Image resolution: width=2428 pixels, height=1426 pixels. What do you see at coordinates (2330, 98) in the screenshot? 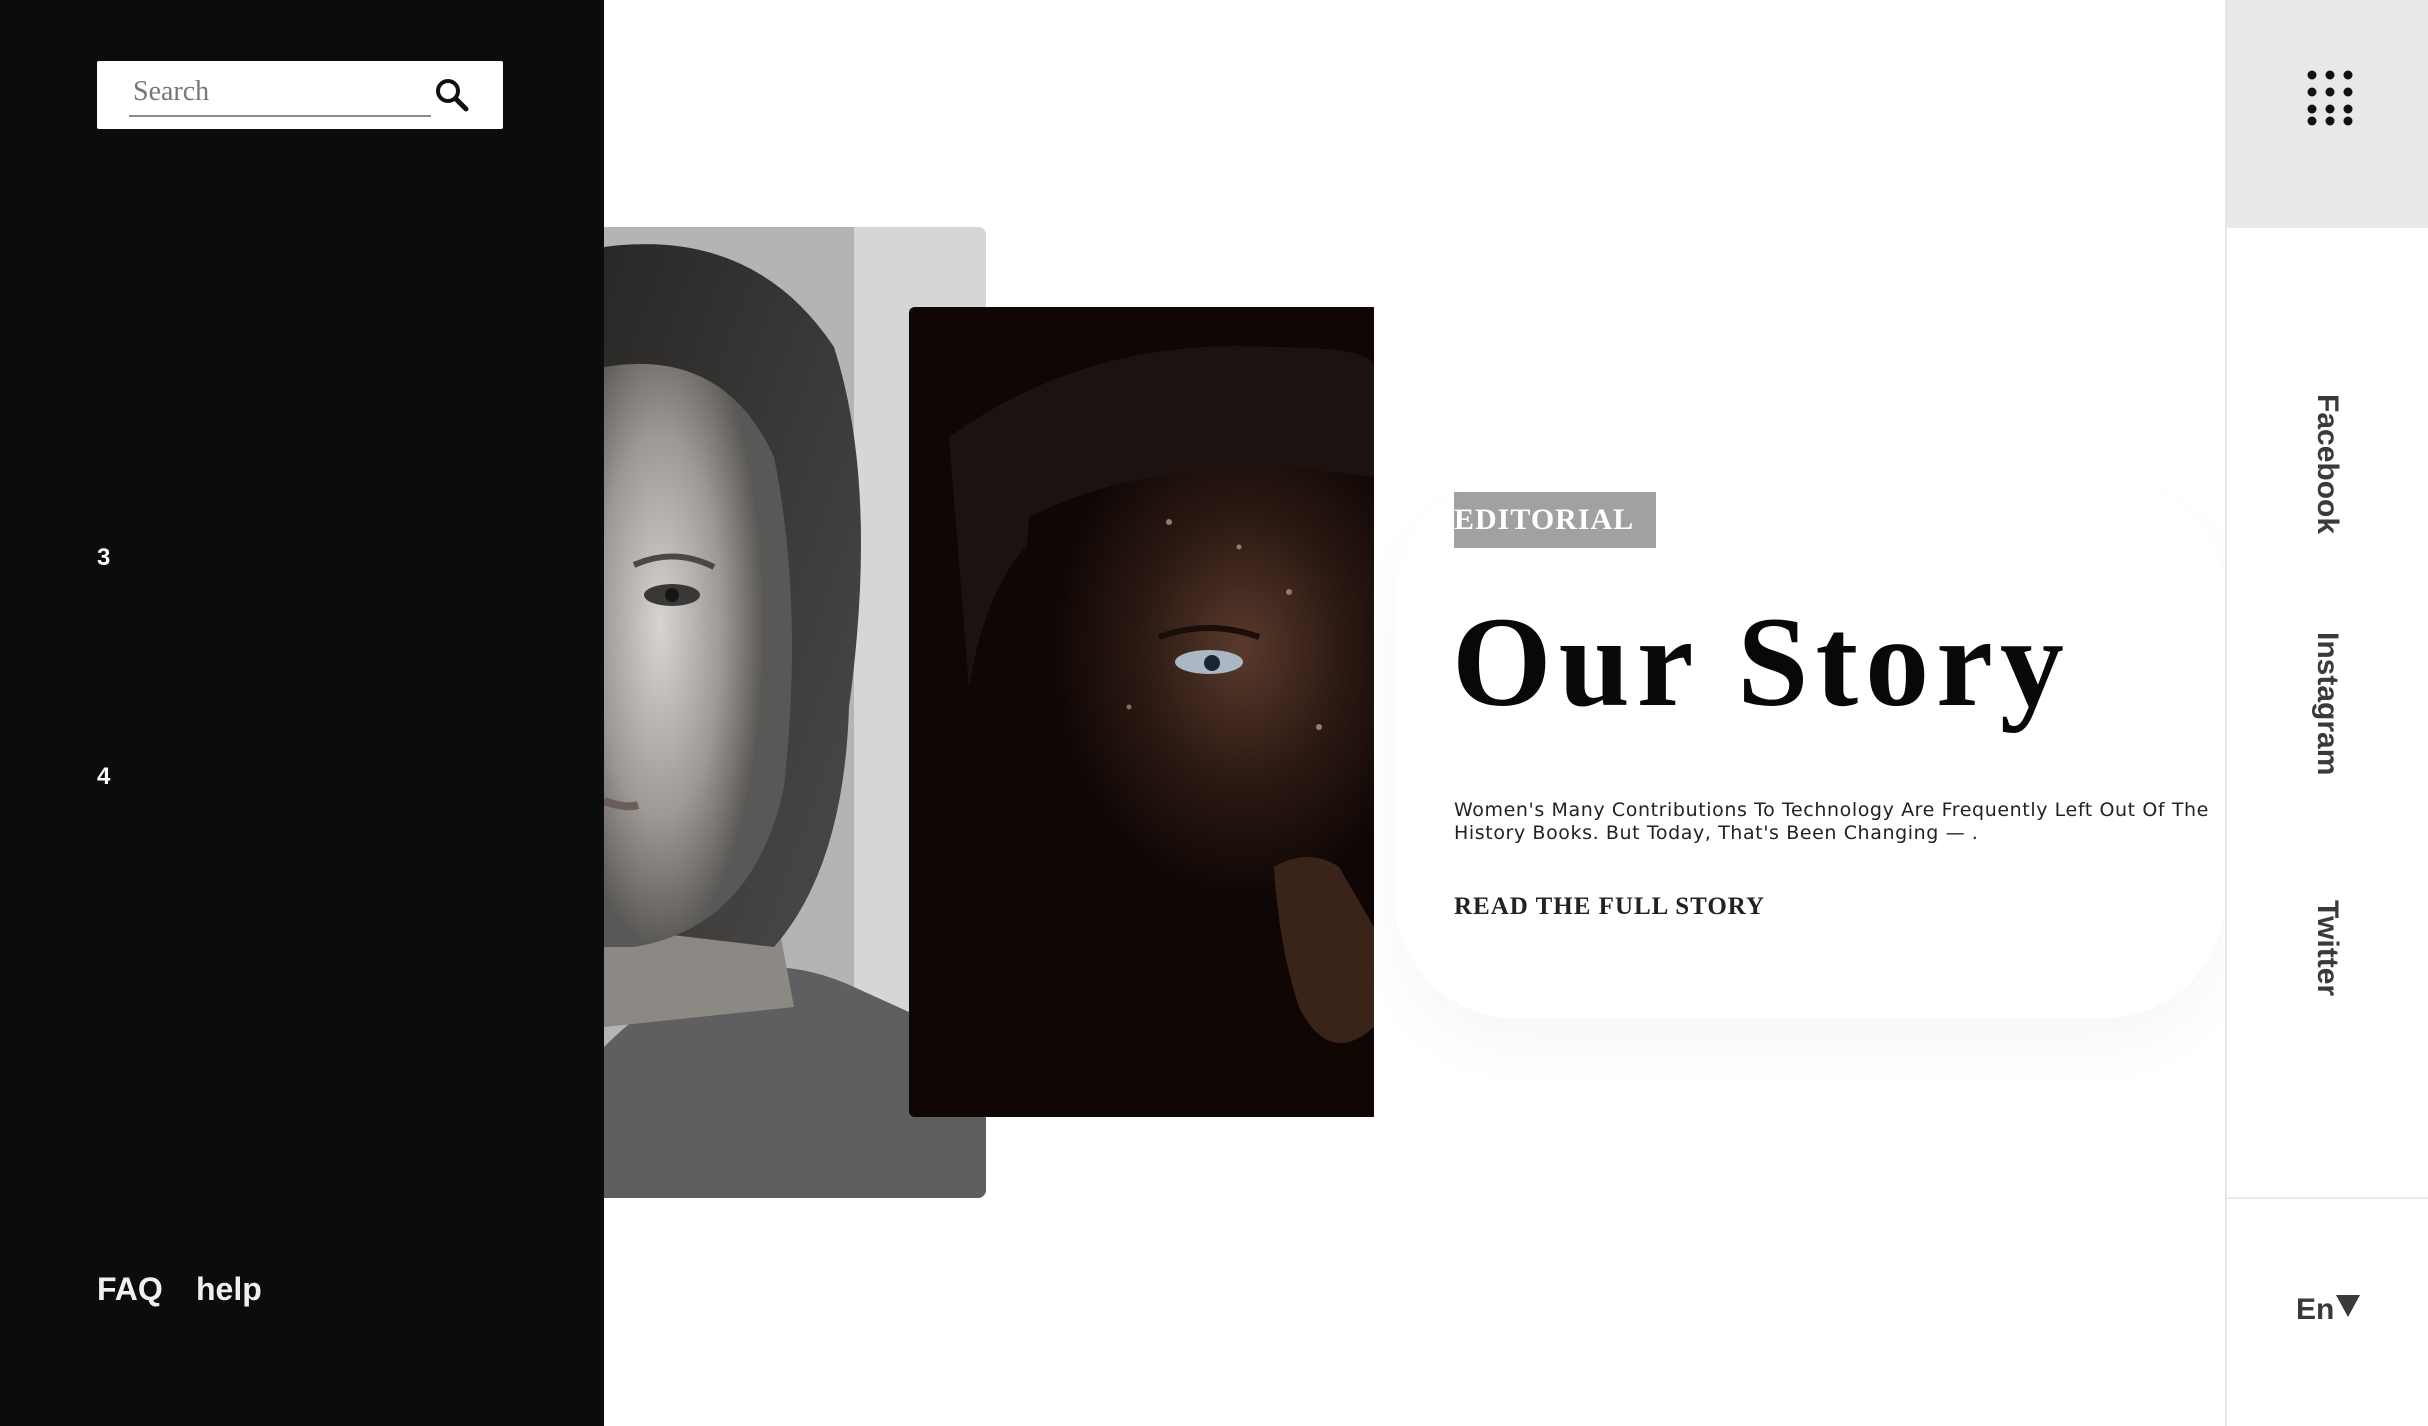
I see `grid-menu-icon` at bounding box center [2330, 98].